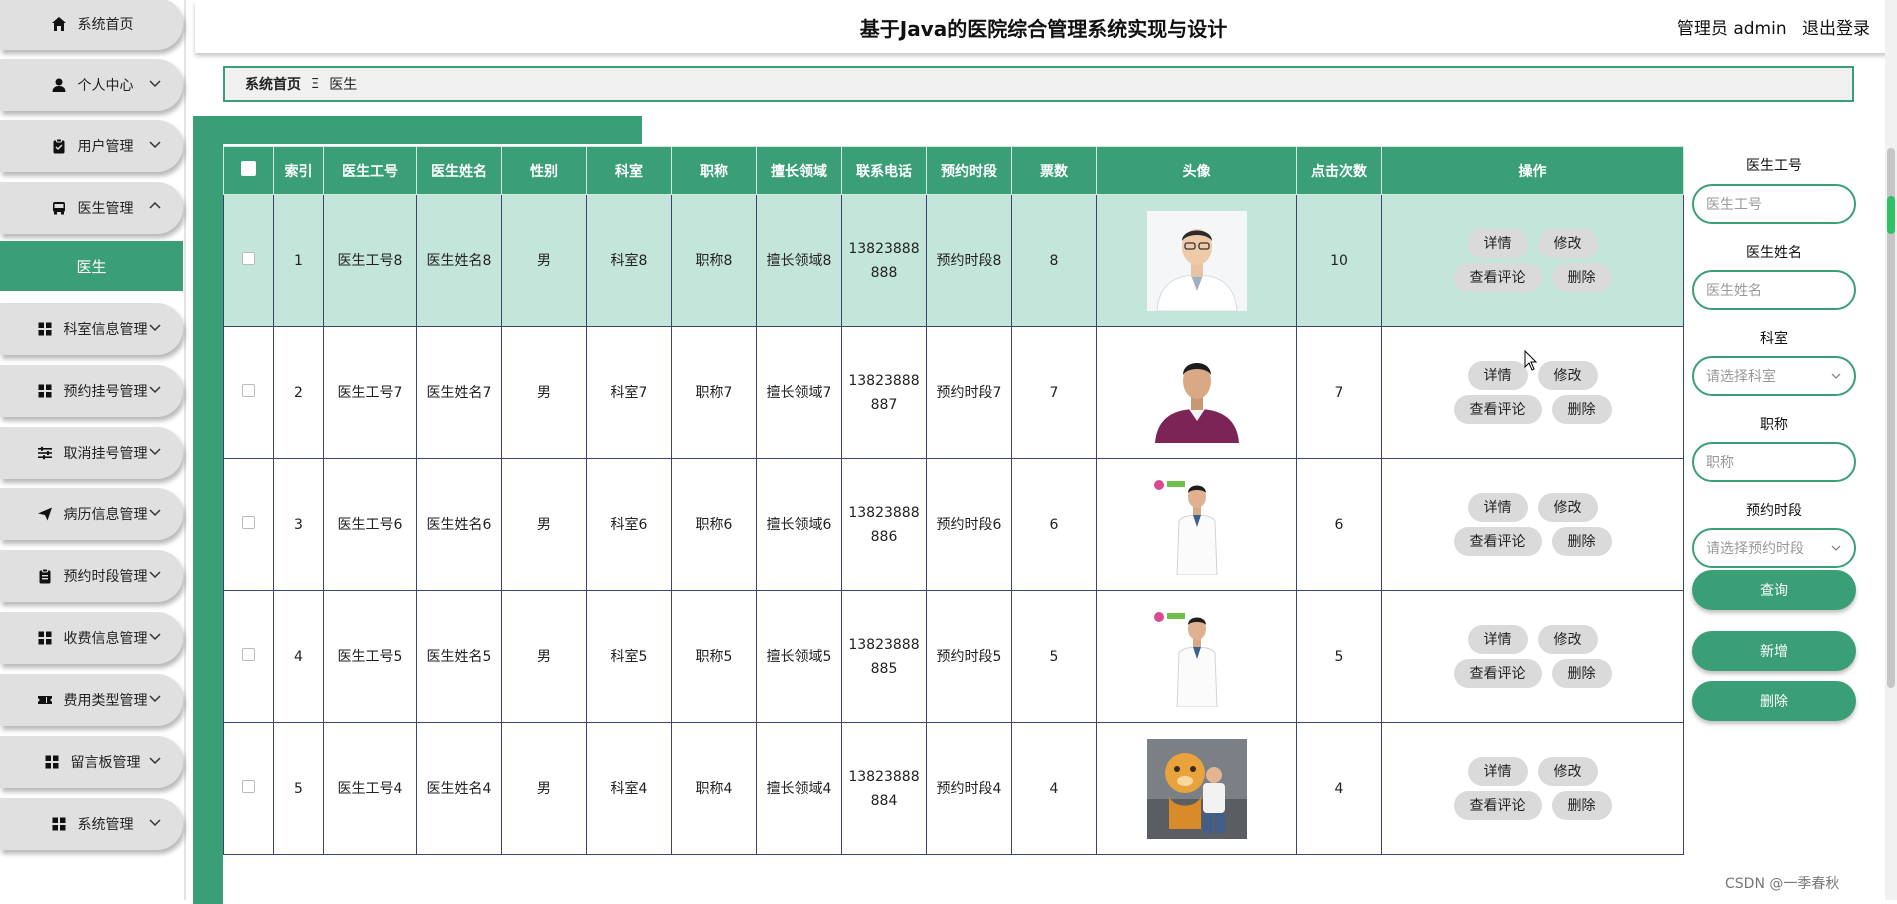 The image size is (1897, 904). I want to click on cell-index: 2, so click(298, 392).